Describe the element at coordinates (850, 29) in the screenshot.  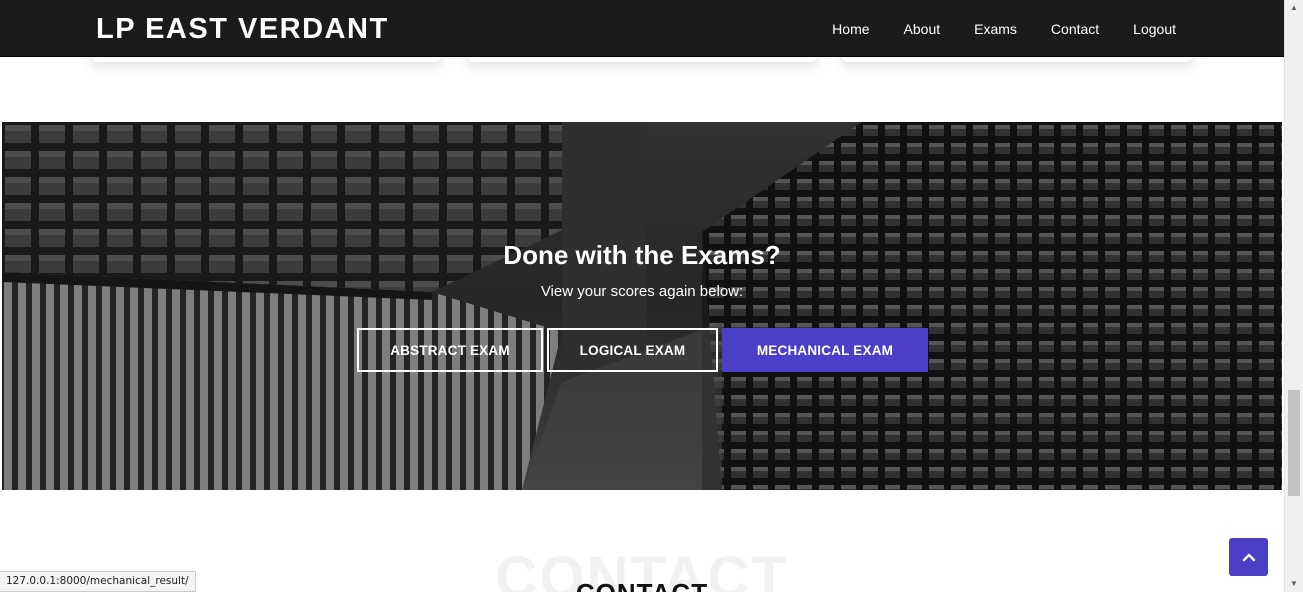
I see `nav-link-home: Home` at that location.